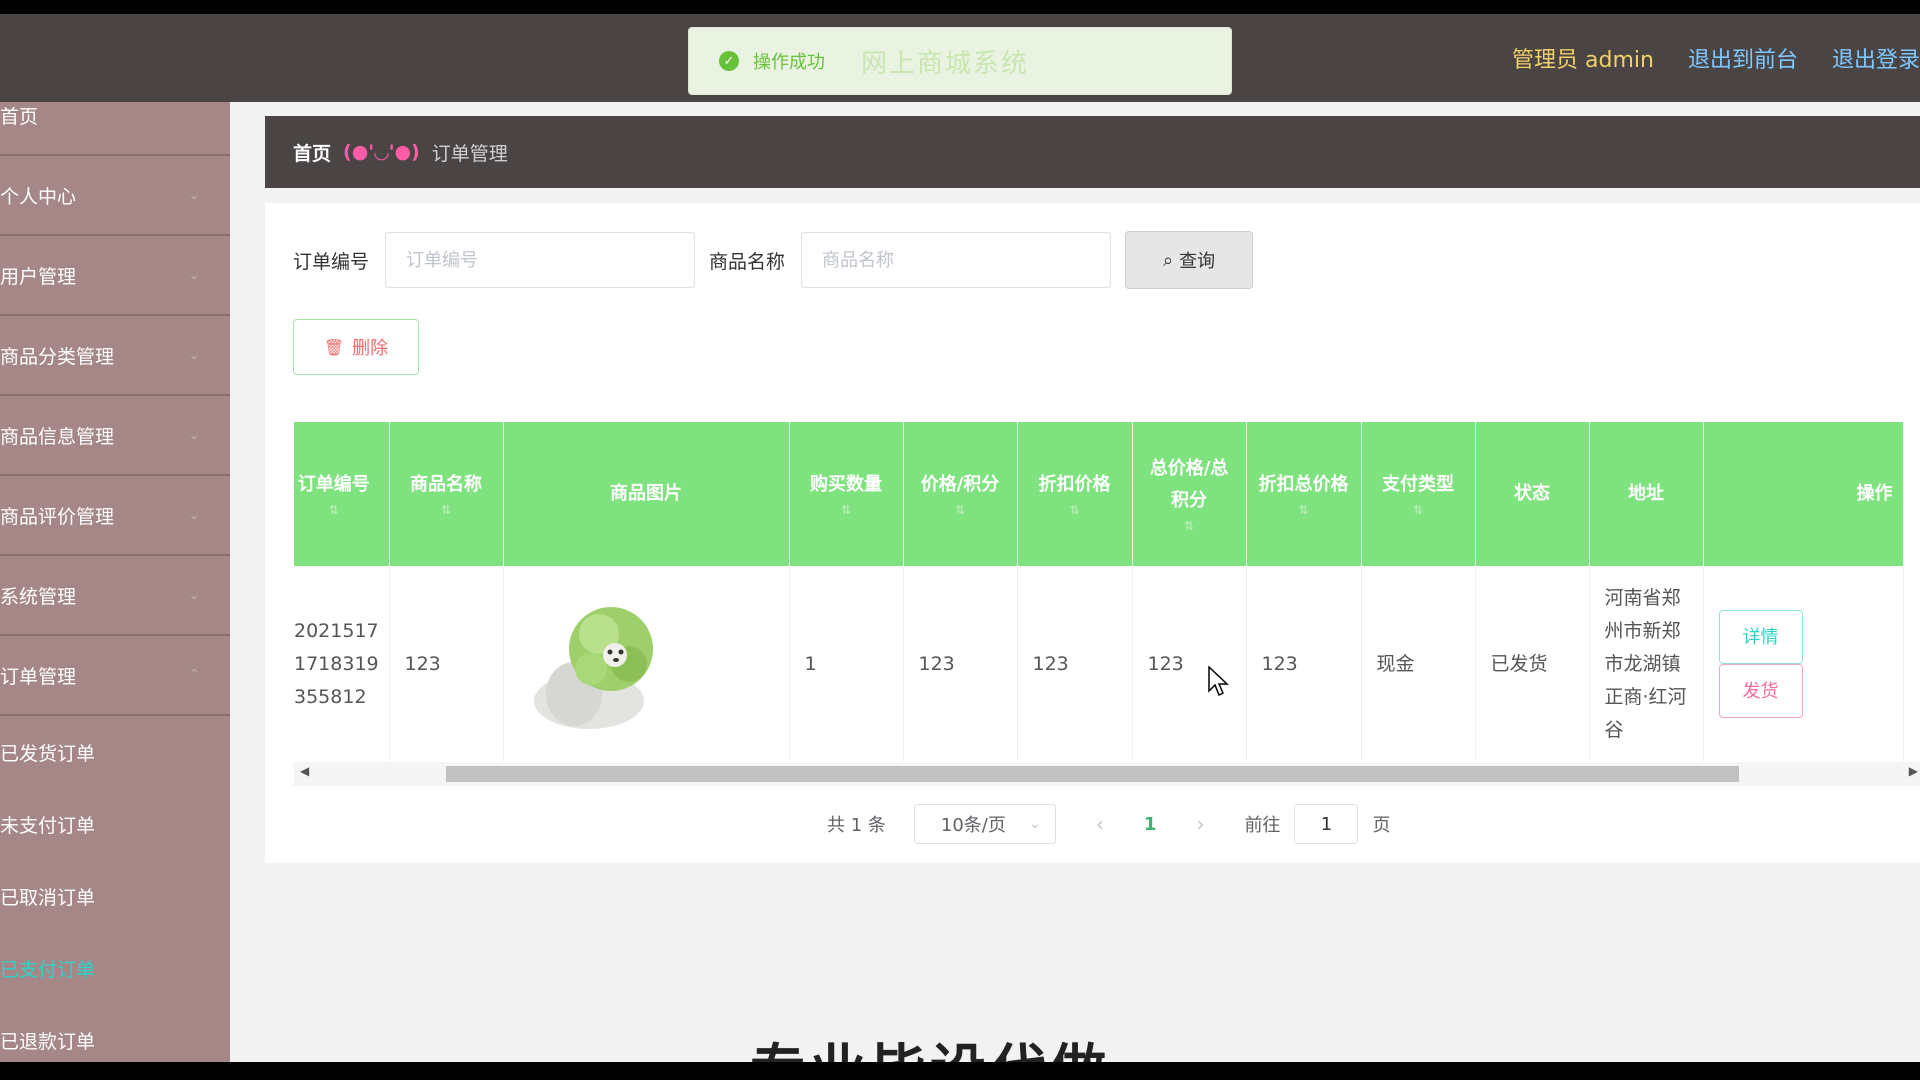  What do you see at coordinates (1304, 664) in the screenshot?
I see `cell-discount-total: 123` at bounding box center [1304, 664].